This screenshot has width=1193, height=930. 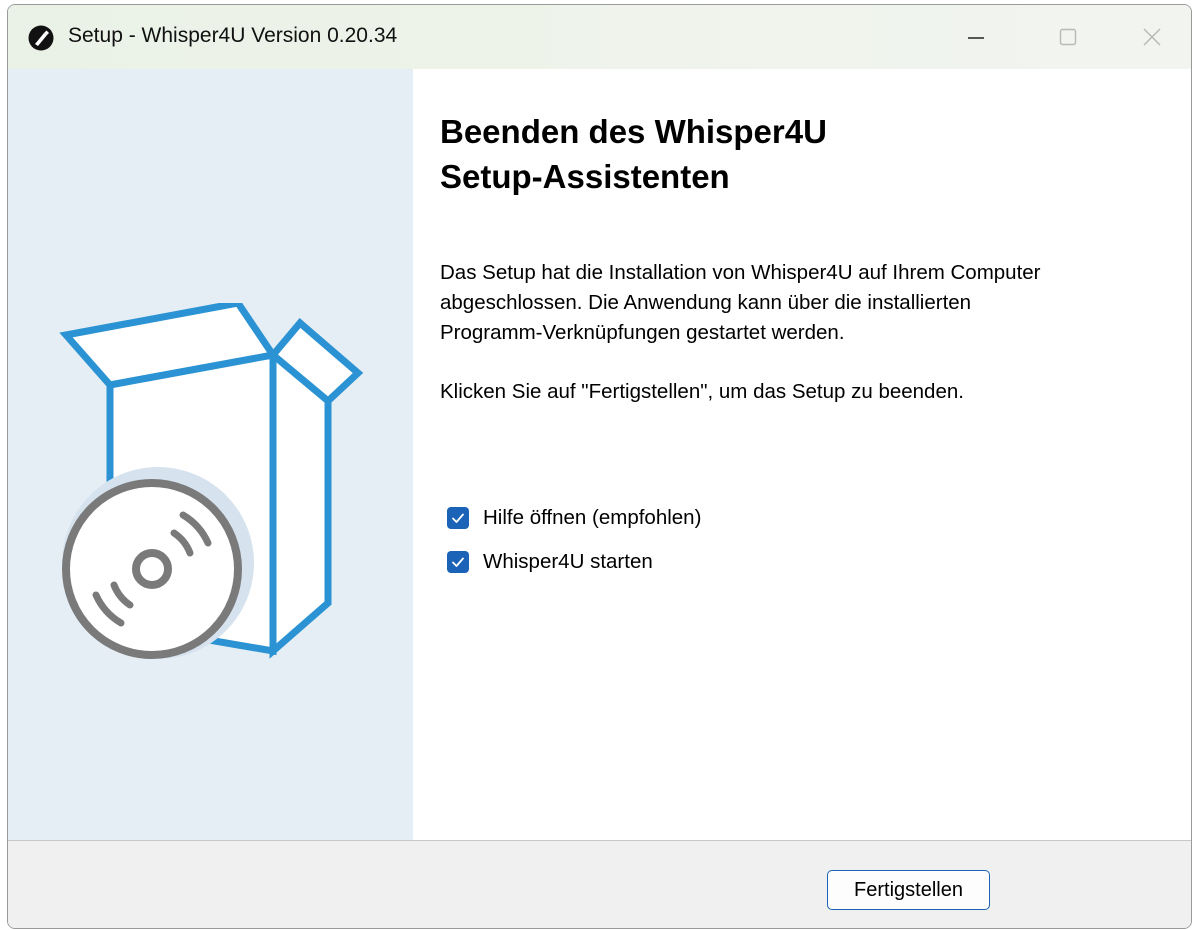 I want to click on open-help-checkbox, so click(x=458, y=518).